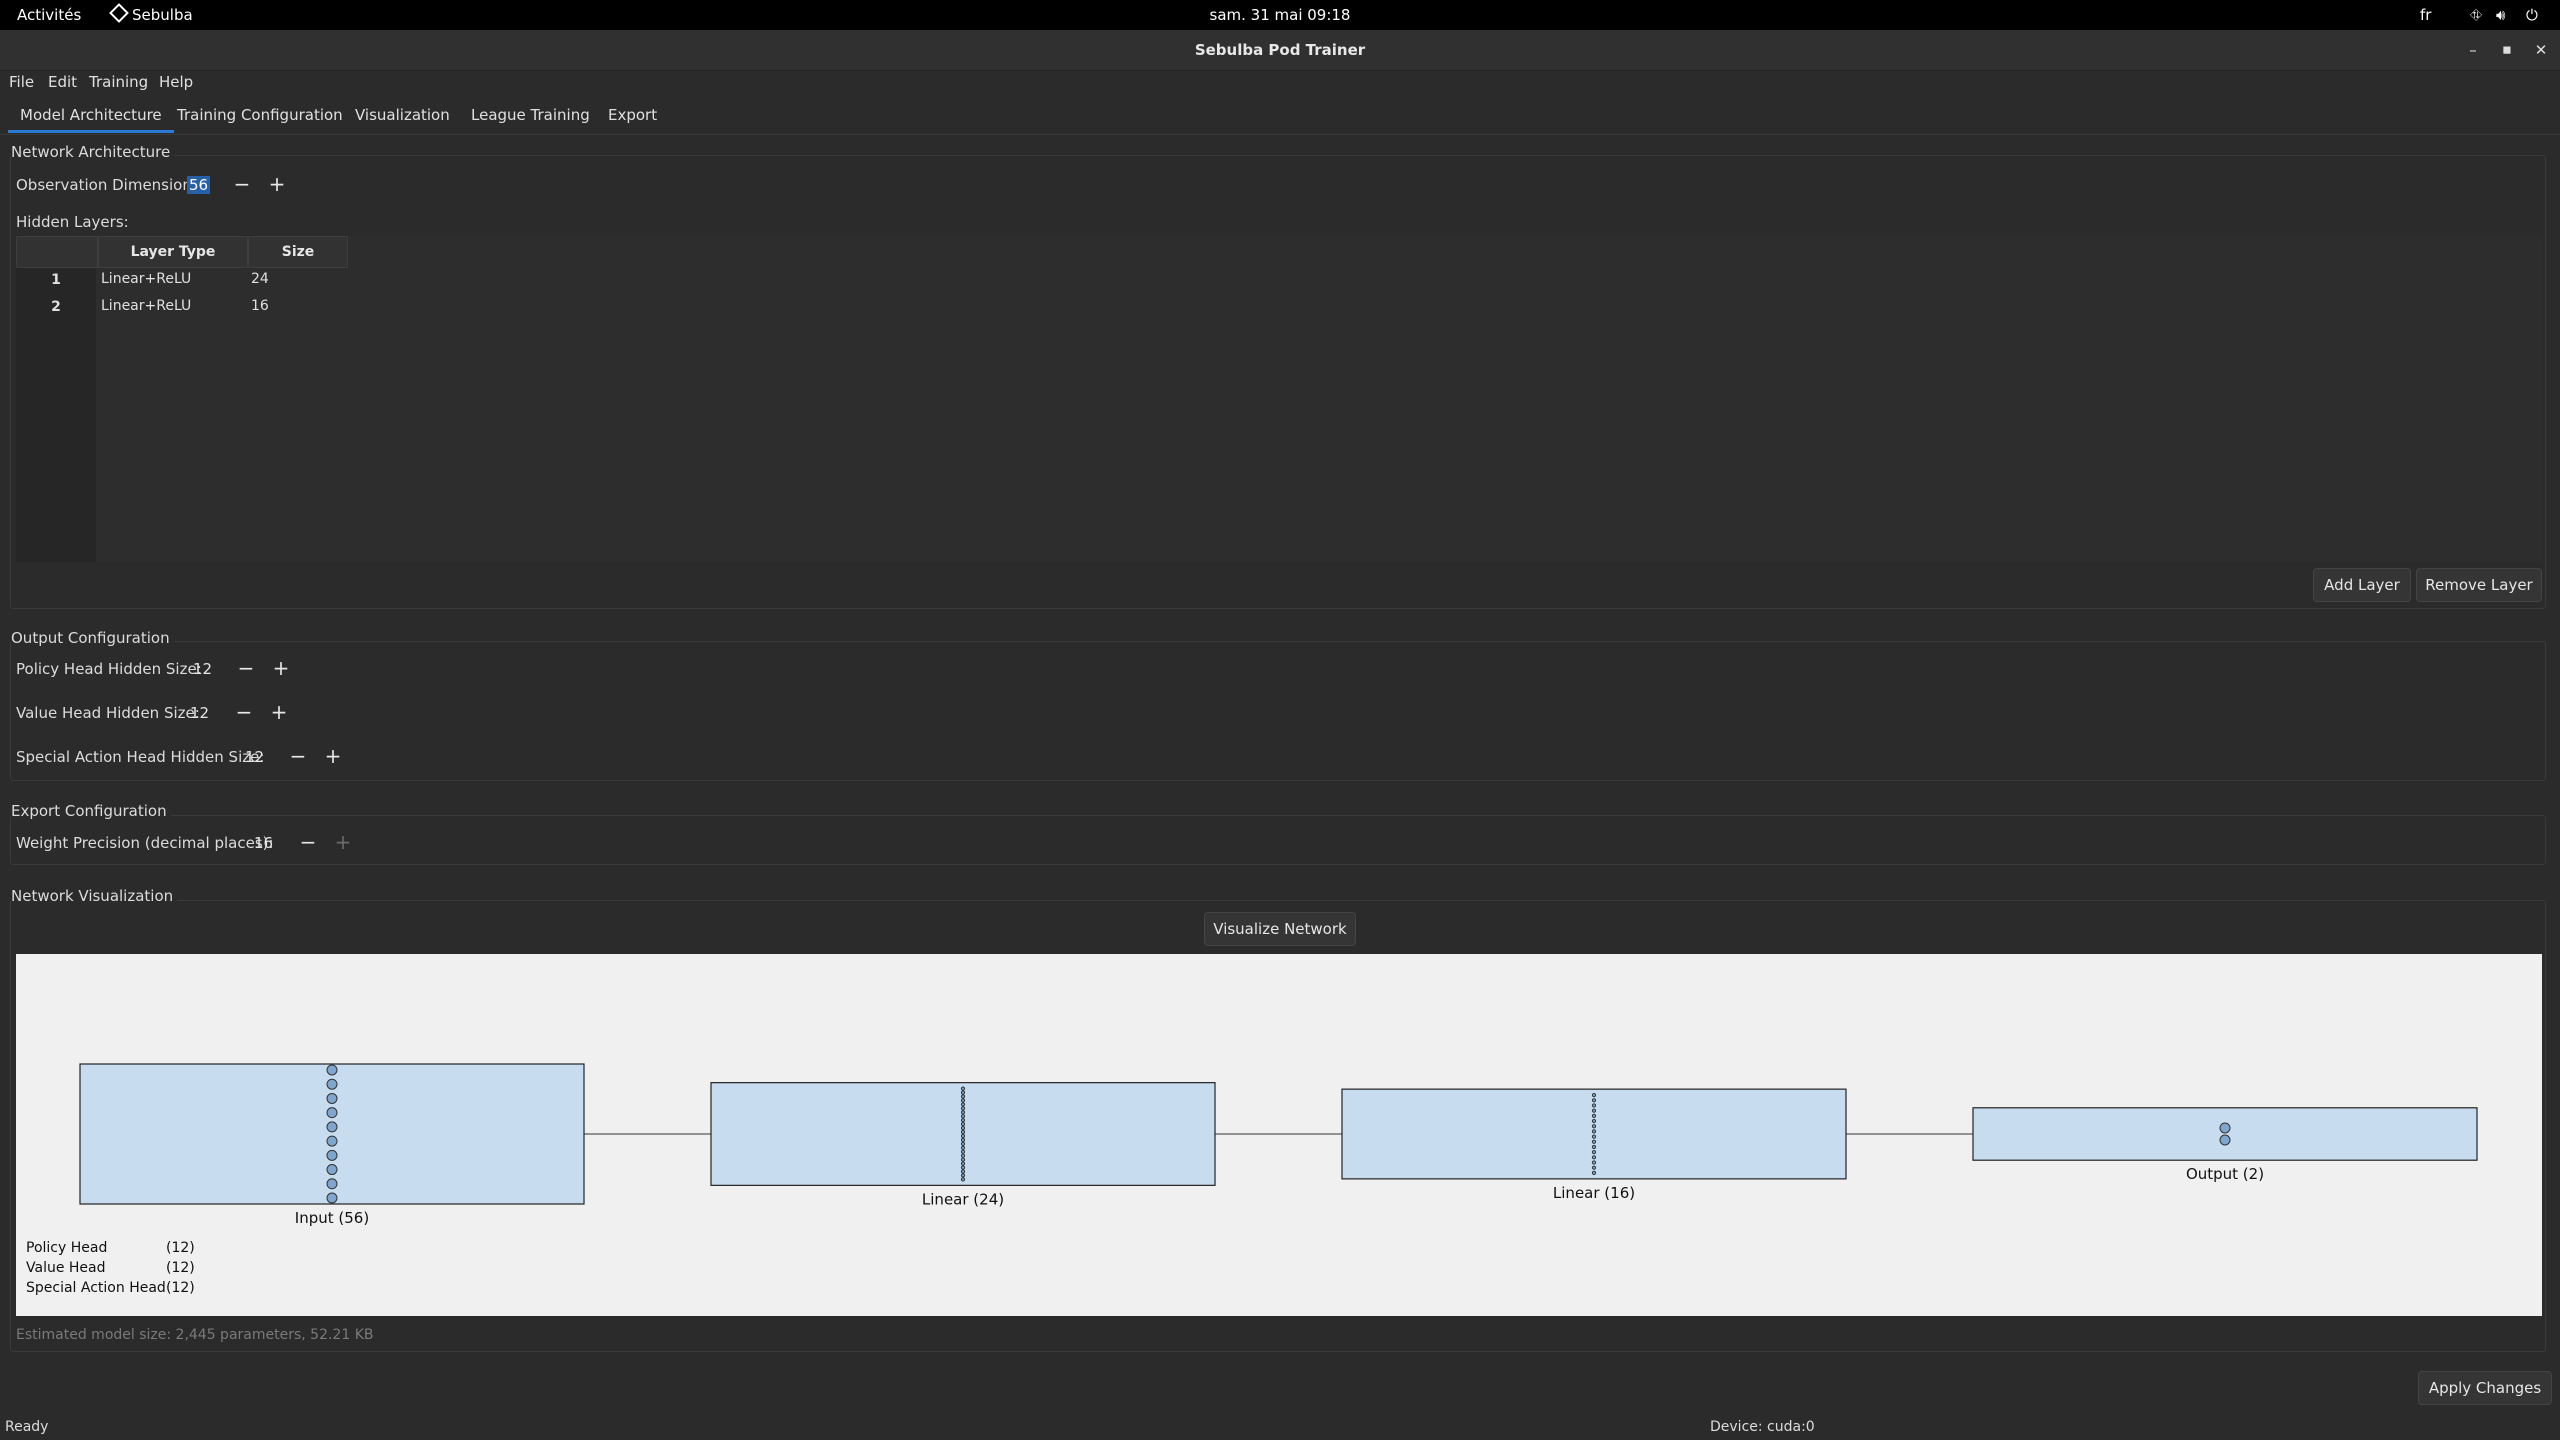  Describe the element at coordinates (632, 115) in the screenshot. I see `tab-export: Export` at that location.